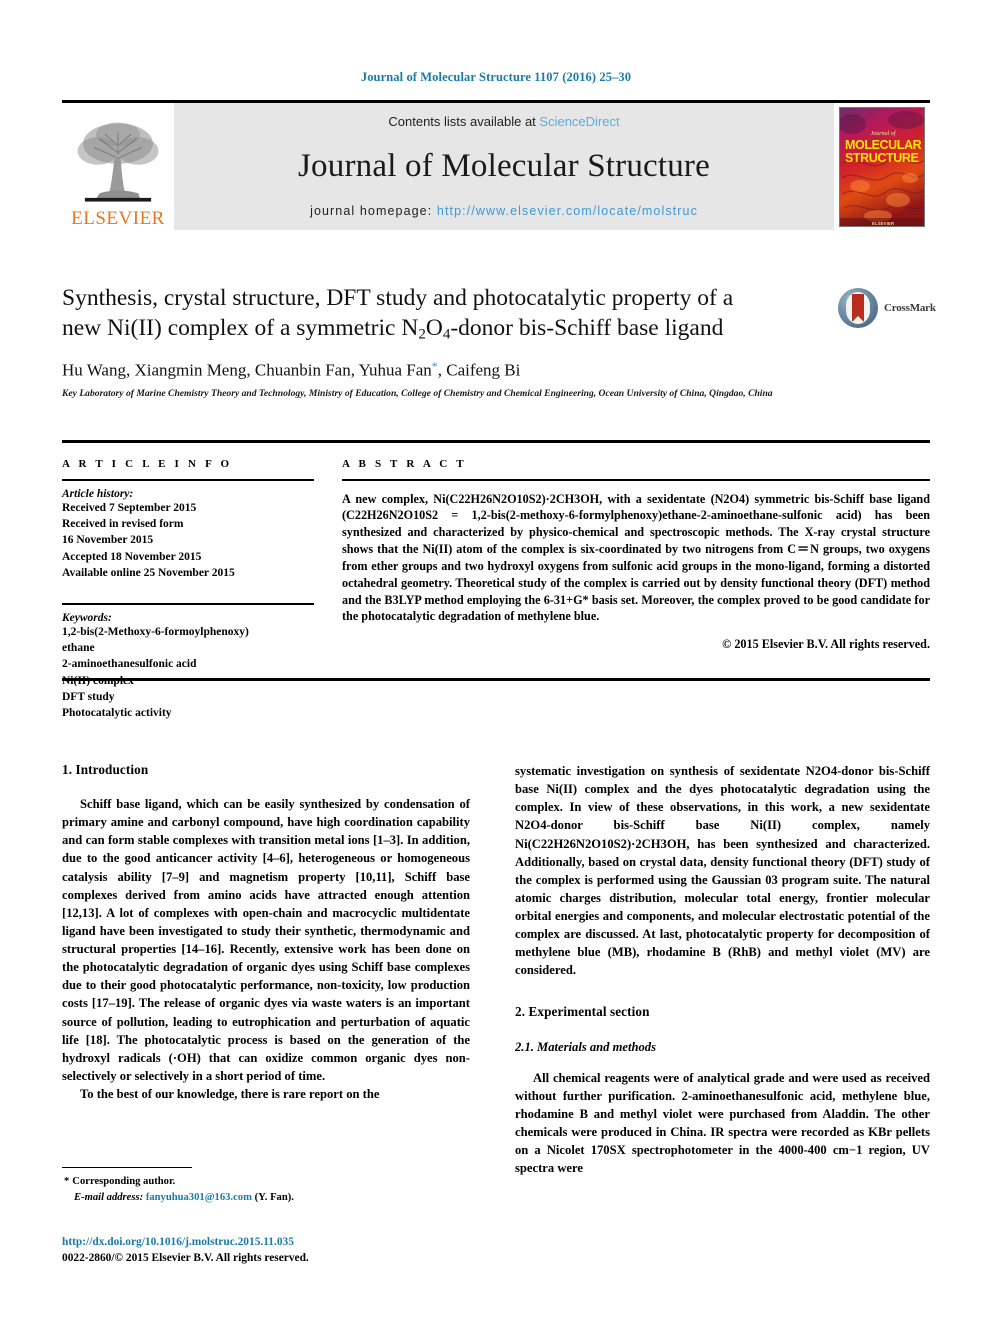 The height and width of the screenshot is (1323, 992). I want to click on author-names-tail: , Caifeng Bi, so click(479, 369).